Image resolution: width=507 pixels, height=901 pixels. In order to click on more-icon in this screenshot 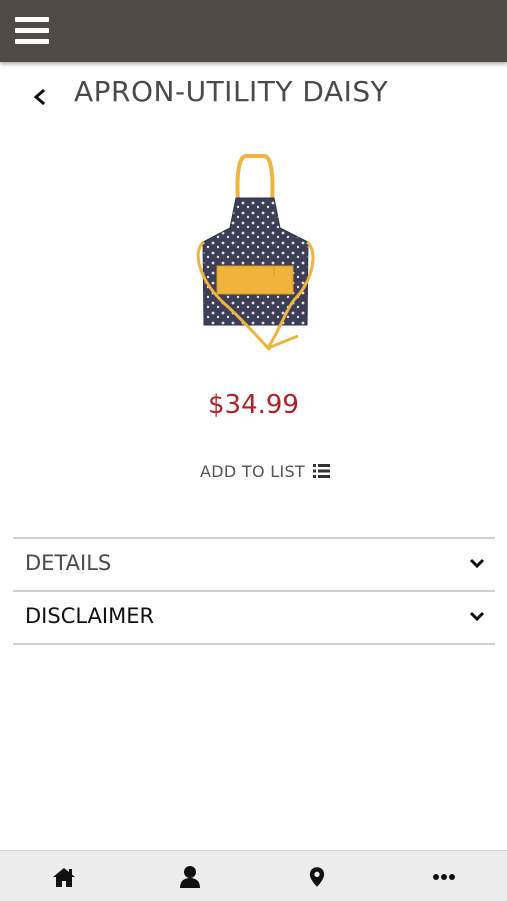, I will do `click(444, 877)`.